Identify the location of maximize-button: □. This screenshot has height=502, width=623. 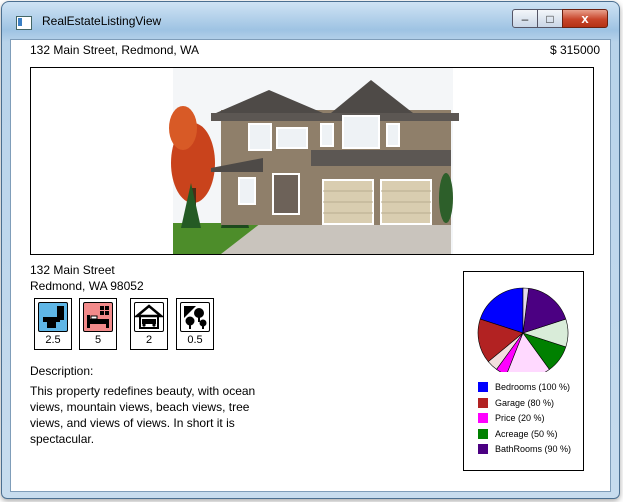
(550, 18).